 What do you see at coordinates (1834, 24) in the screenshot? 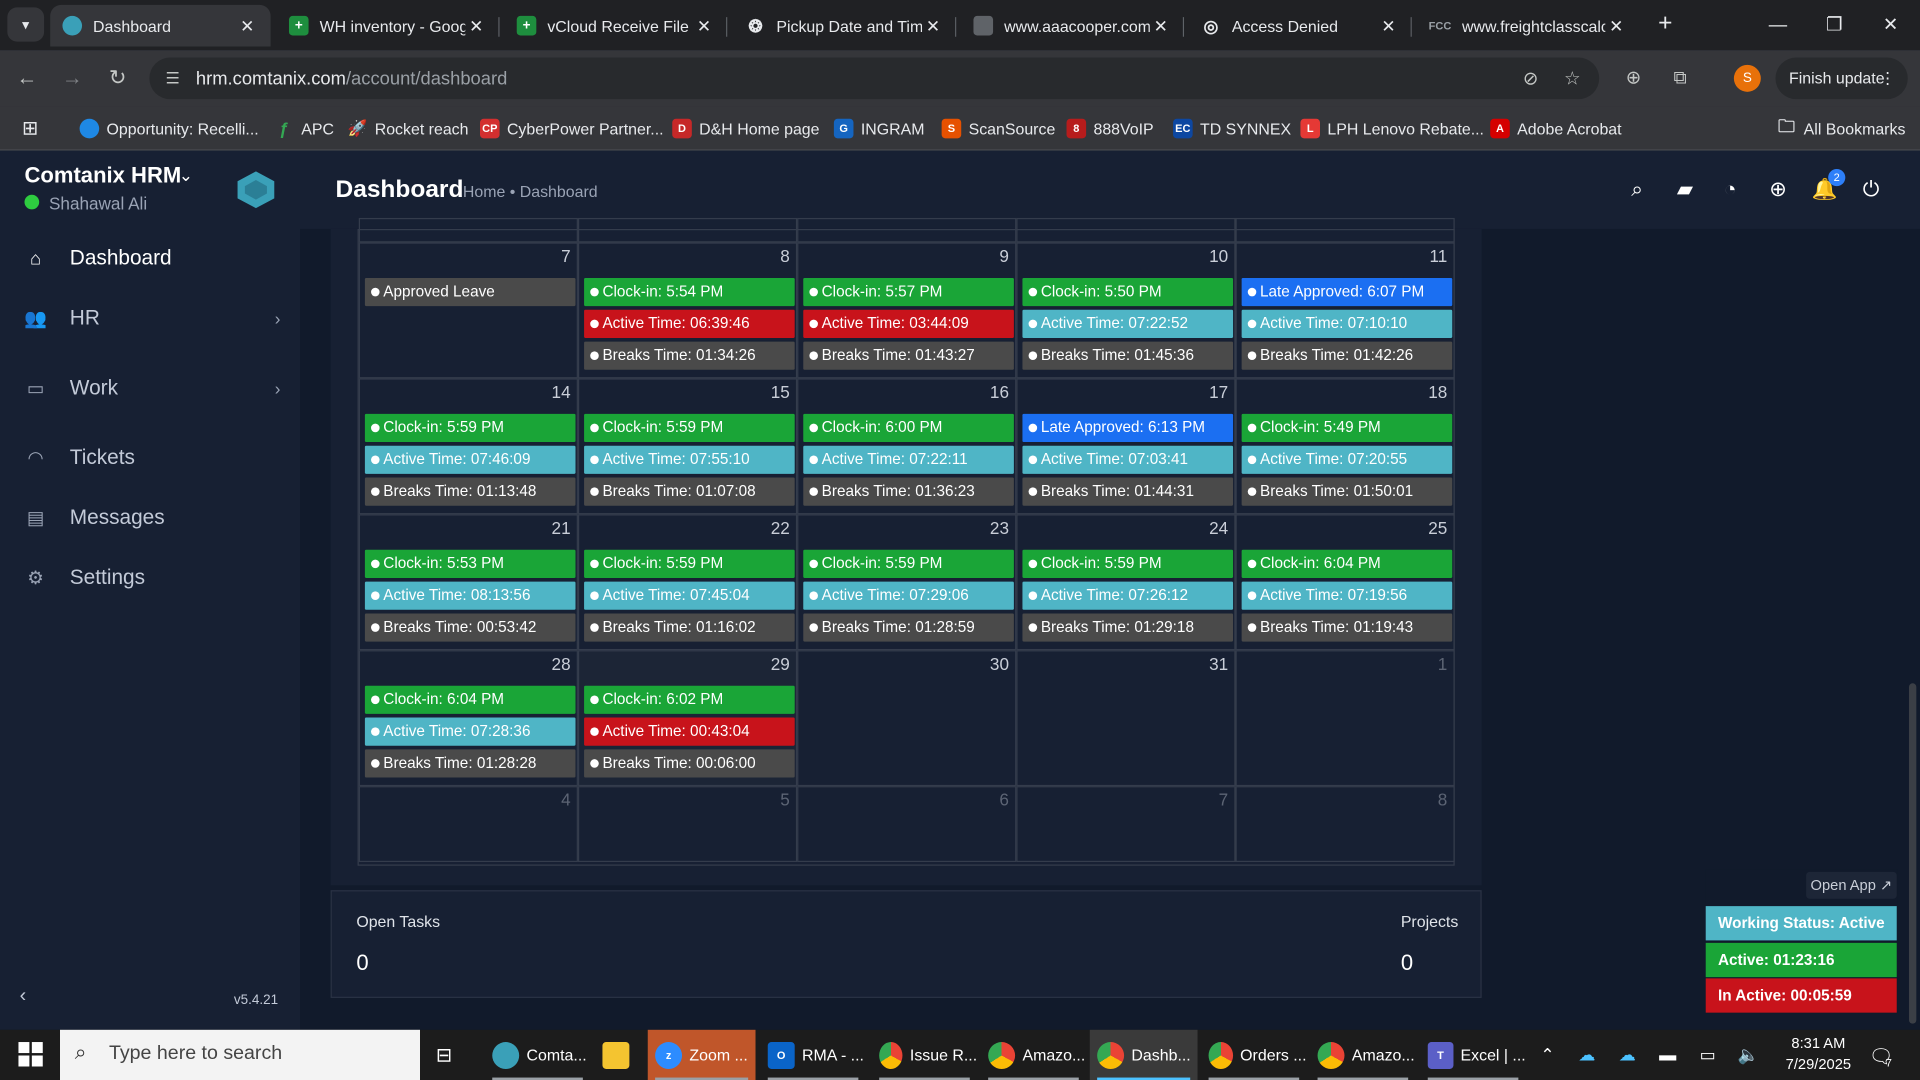
I see `restore-button: ❐` at bounding box center [1834, 24].